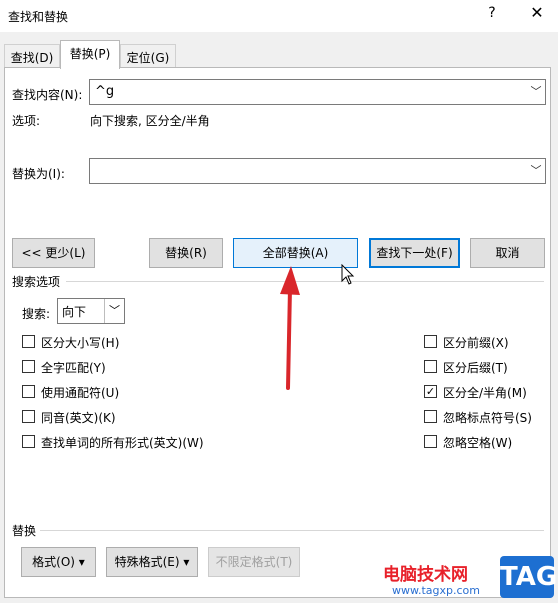 The image size is (558, 603). What do you see at coordinates (150, 121) in the screenshot?
I see `options-value: 向下搜索, 区分全/半角` at bounding box center [150, 121].